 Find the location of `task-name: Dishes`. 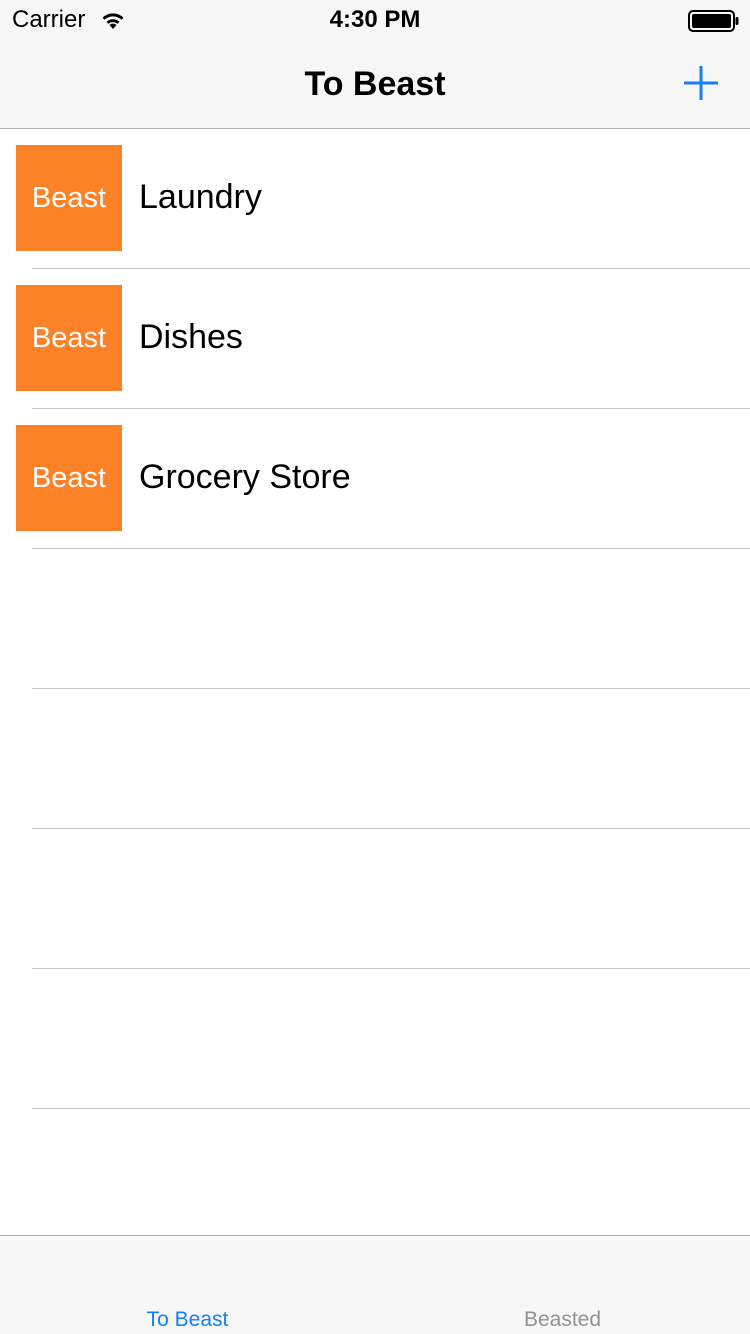

task-name: Dishes is located at coordinates (191, 337).